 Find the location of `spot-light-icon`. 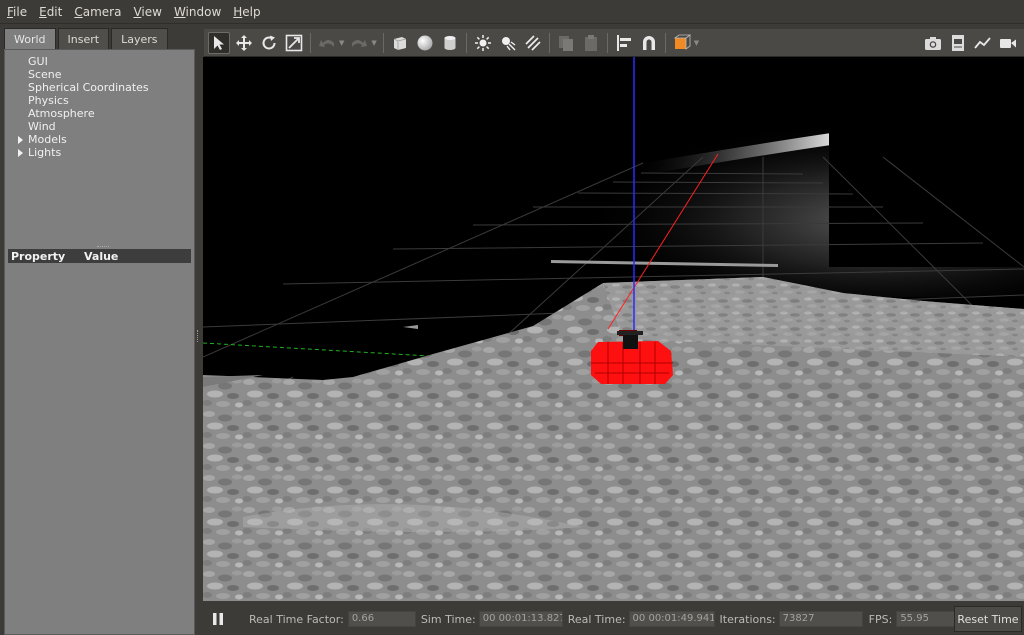

spot-light-icon is located at coordinates (508, 43).